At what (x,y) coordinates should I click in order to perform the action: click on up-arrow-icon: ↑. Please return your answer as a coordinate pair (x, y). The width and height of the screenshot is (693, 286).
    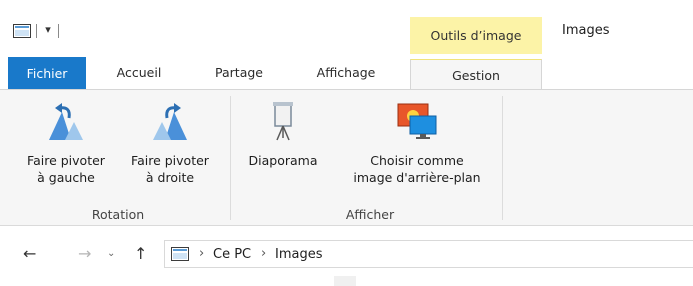
    Looking at the image, I should click on (140, 253).